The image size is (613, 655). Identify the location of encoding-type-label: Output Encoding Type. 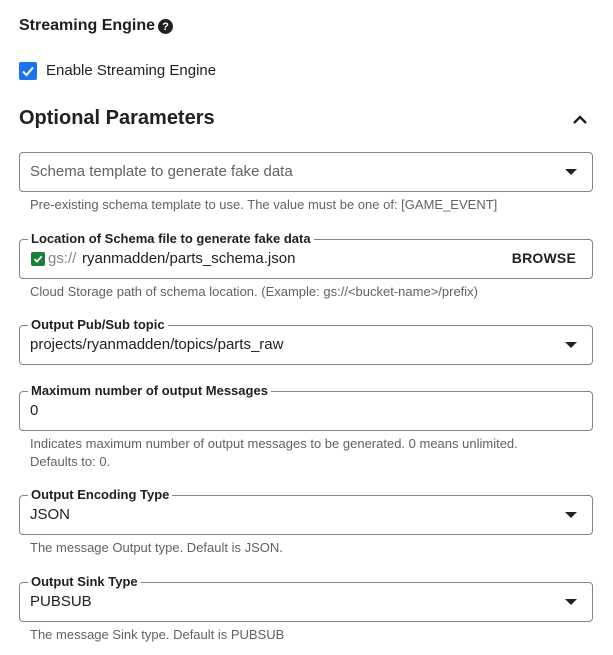
(100, 495).